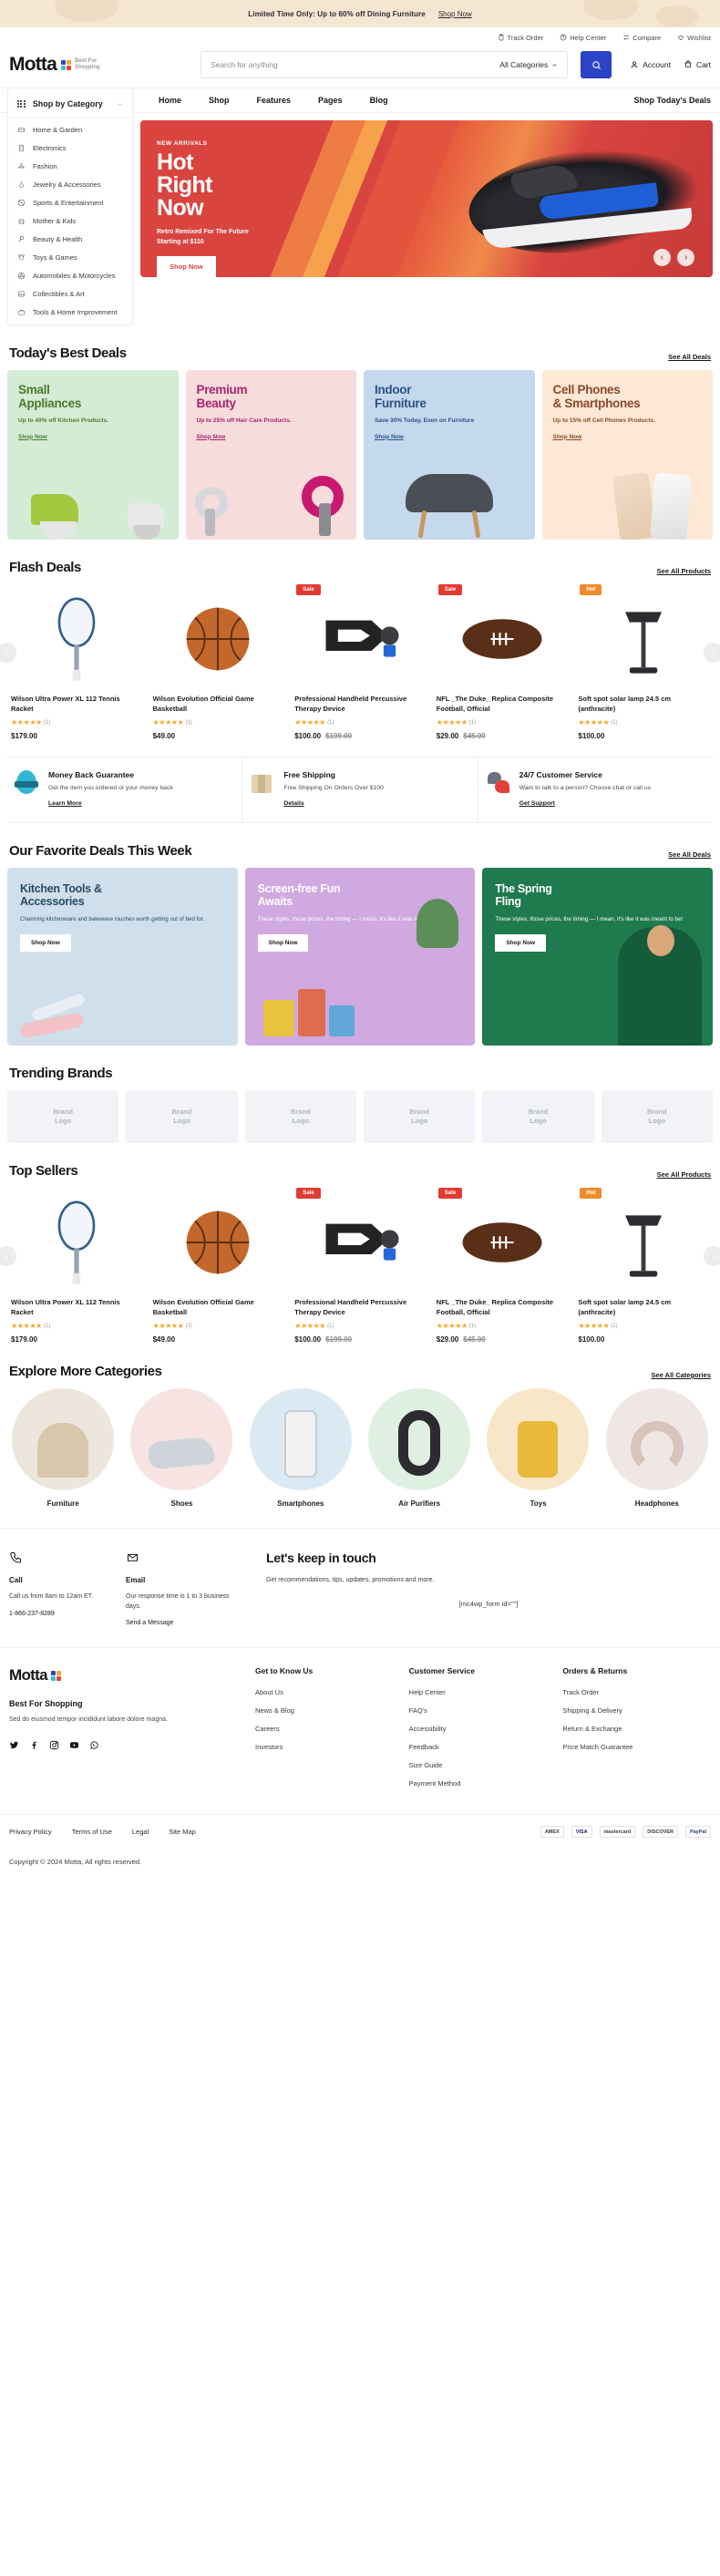  What do you see at coordinates (651, 64) in the screenshot?
I see `account-button: Account` at bounding box center [651, 64].